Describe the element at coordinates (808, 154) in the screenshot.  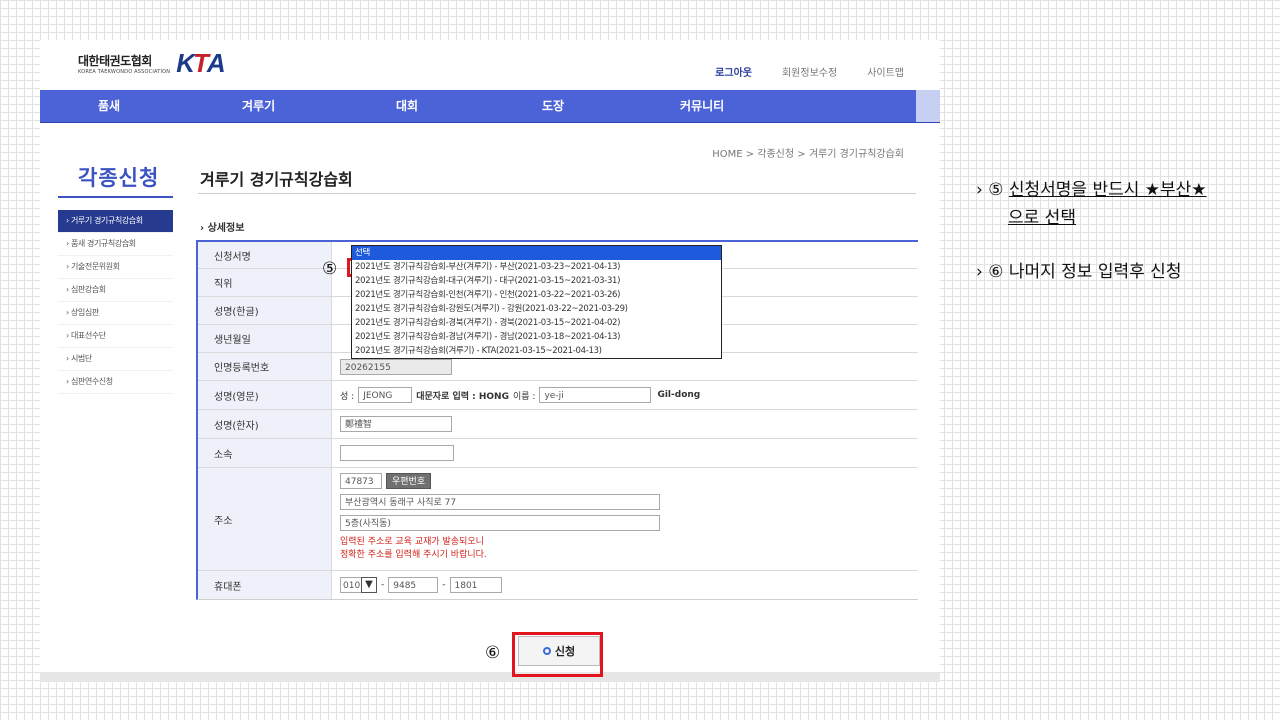
I see `breadcrumb: HOME > 각종신청 > 겨루기 경기규칙강습회` at that location.